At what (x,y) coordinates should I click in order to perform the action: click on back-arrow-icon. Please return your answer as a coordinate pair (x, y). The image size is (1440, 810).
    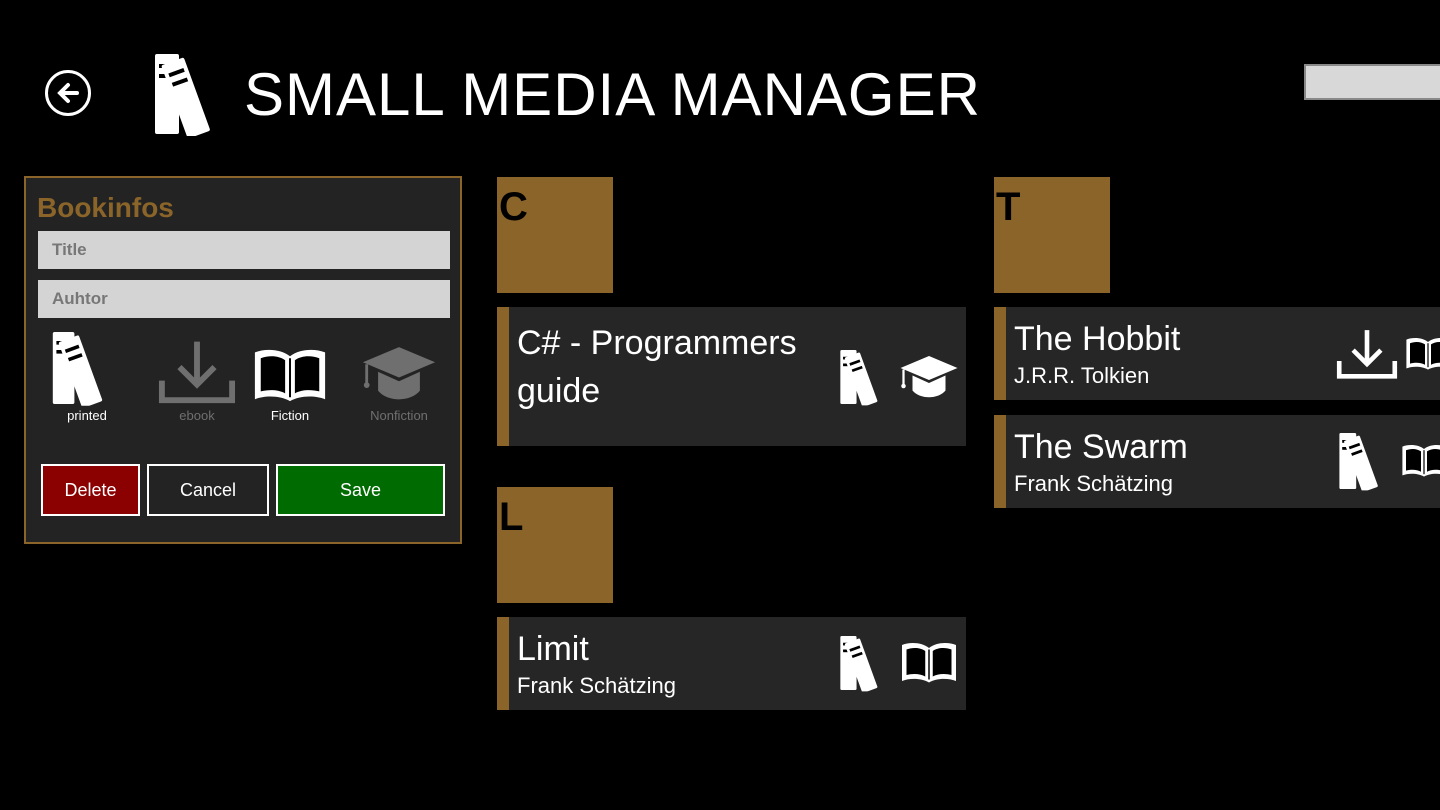
    Looking at the image, I should click on (68, 93).